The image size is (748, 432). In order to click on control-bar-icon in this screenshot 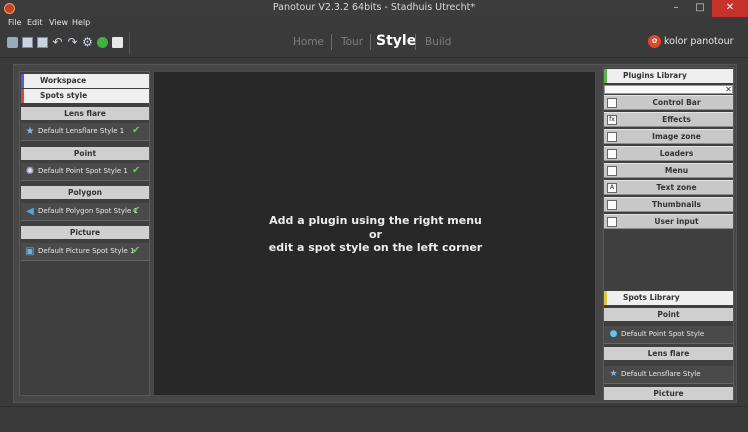, I will do `click(612, 103)`.